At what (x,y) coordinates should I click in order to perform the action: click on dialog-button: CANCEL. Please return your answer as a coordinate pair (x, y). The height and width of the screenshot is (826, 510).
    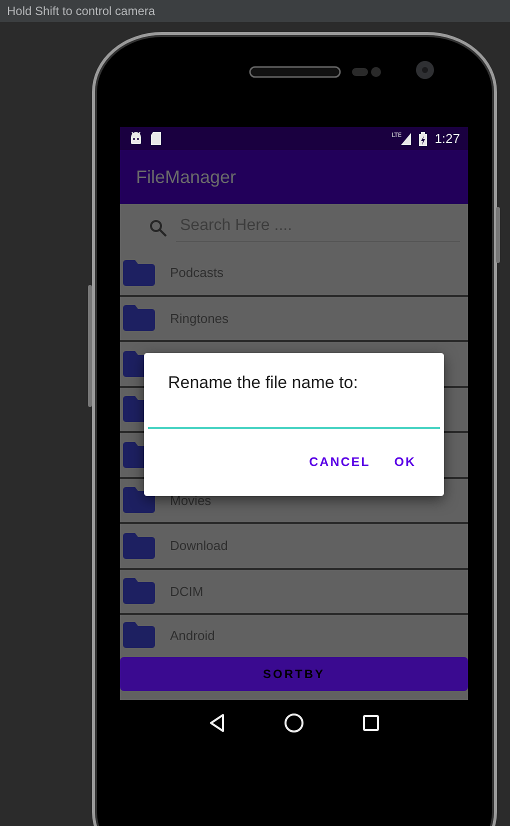
    Looking at the image, I should click on (339, 462).